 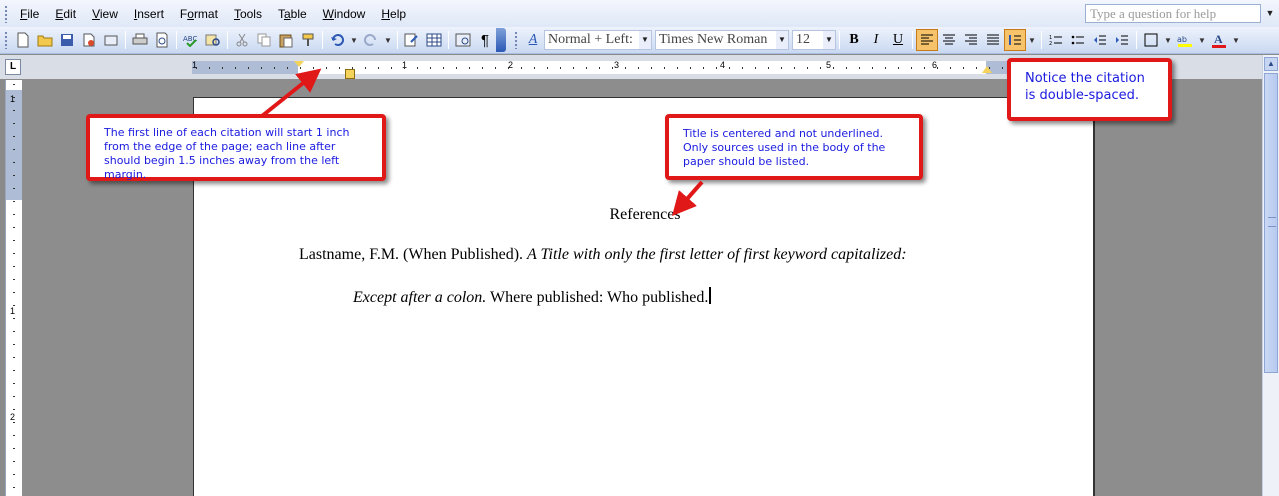 I want to click on print-icon, so click(x=140, y=40).